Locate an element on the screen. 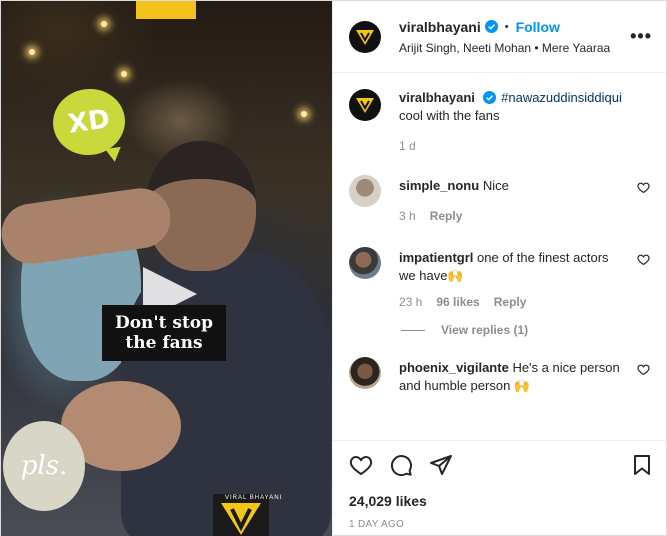  more-options-icon: ••• is located at coordinates (641, 36).